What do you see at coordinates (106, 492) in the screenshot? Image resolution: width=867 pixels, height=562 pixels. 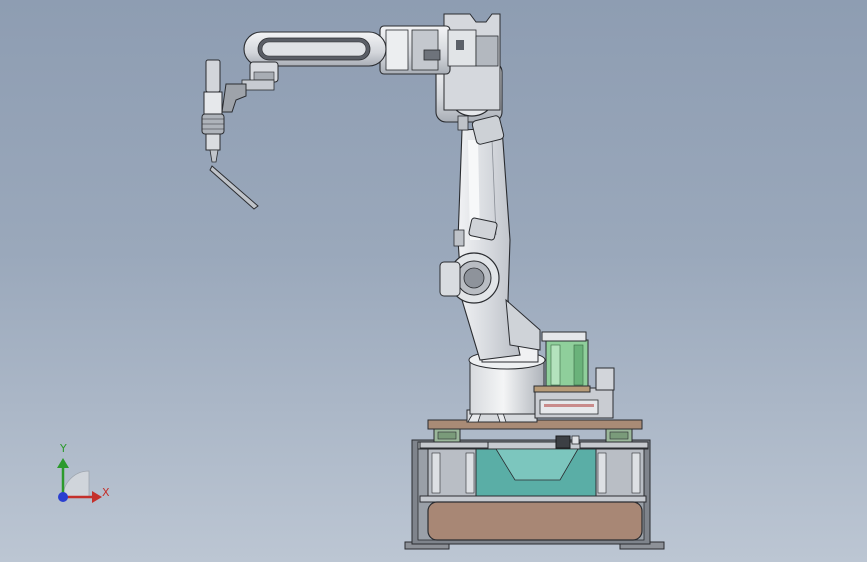 I see `axis-x-label: X` at bounding box center [106, 492].